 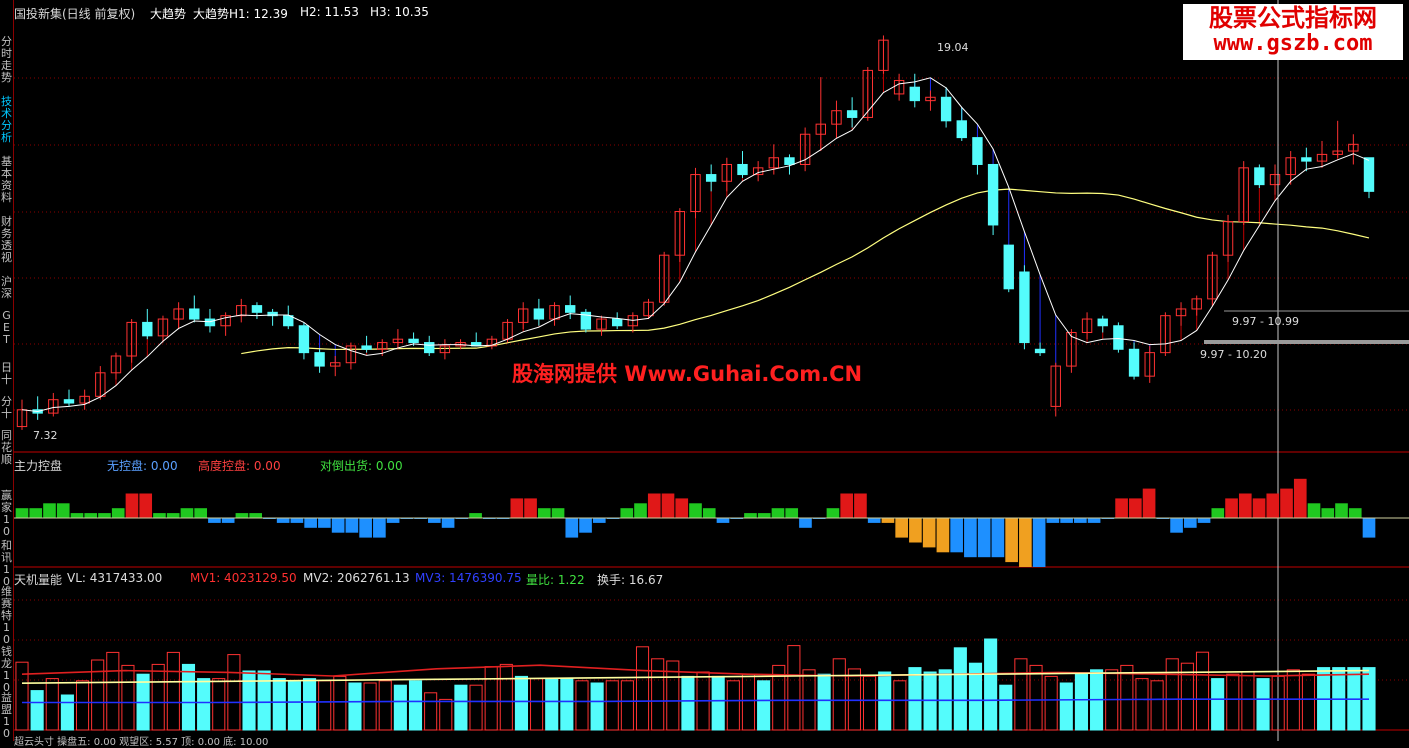 What do you see at coordinates (6, 564) in the screenshot?
I see `sidebar-item-10: 和讯10` at bounding box center [6, 564].